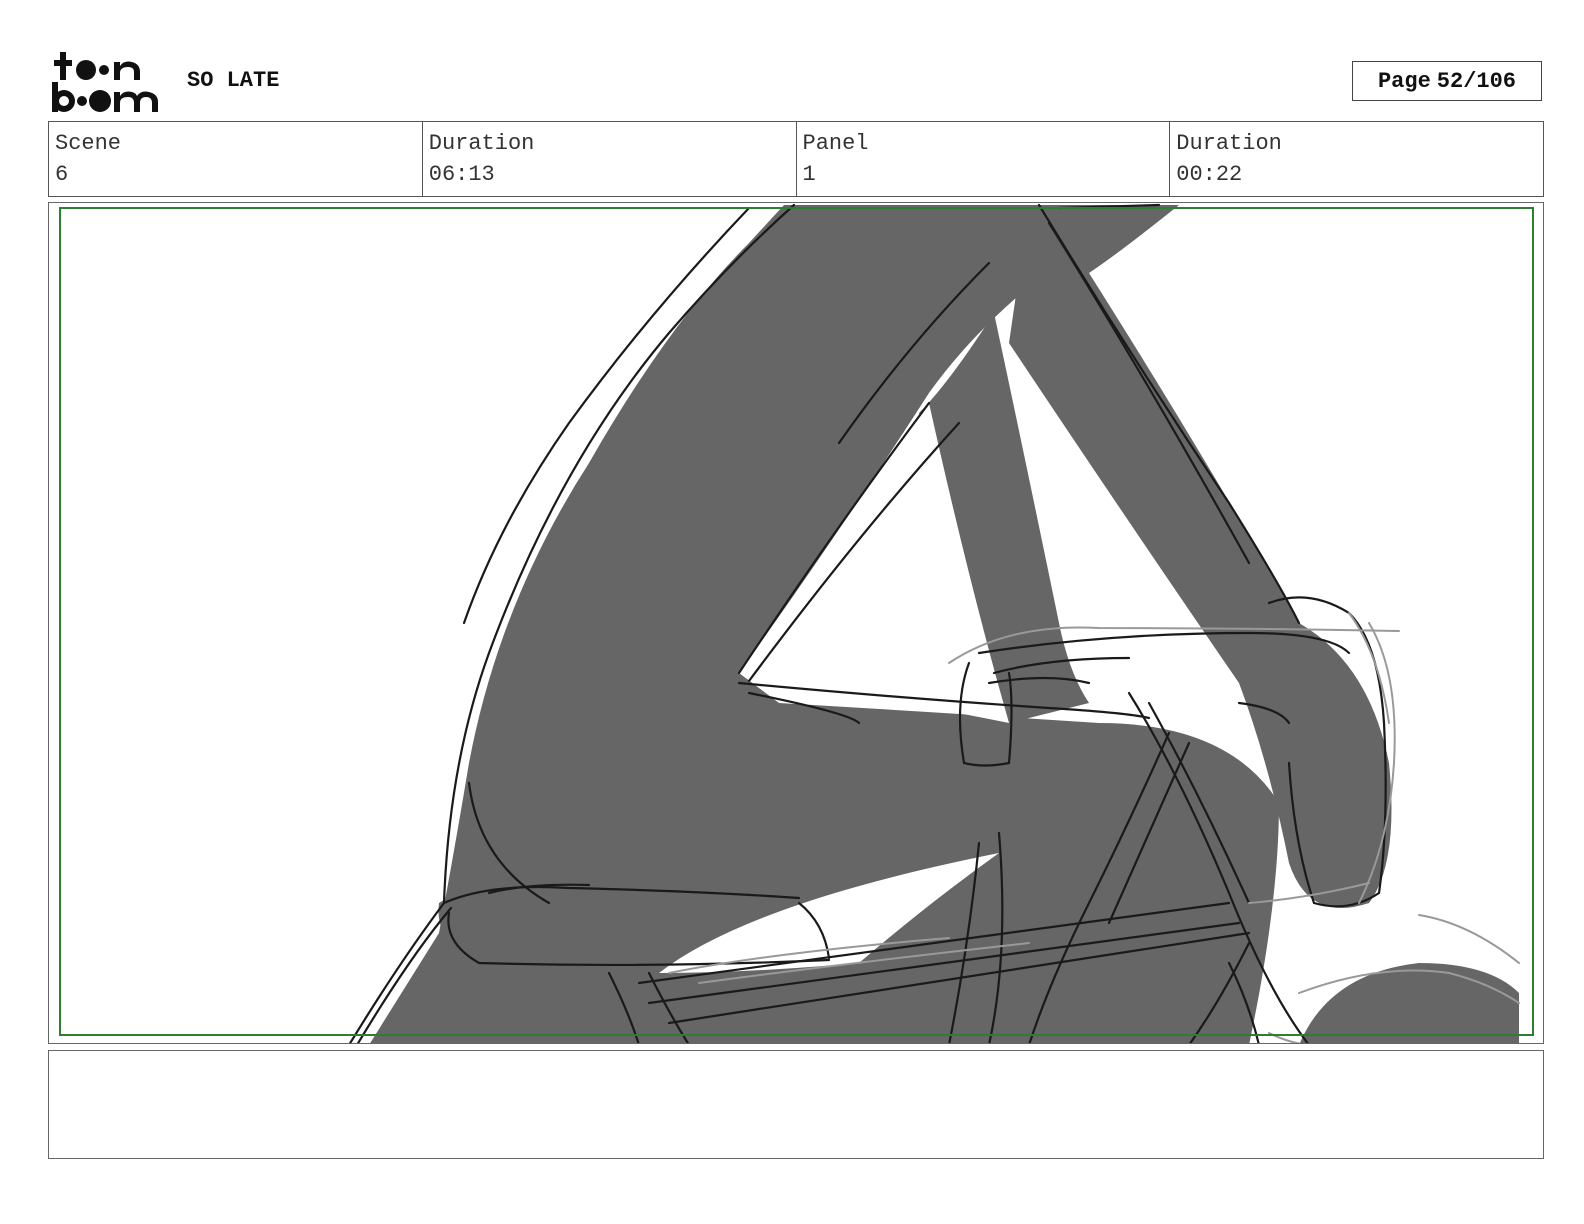 This screenshot has width=1584, height=1224. I want to click on panel-label: Panel, so click(835, 143).